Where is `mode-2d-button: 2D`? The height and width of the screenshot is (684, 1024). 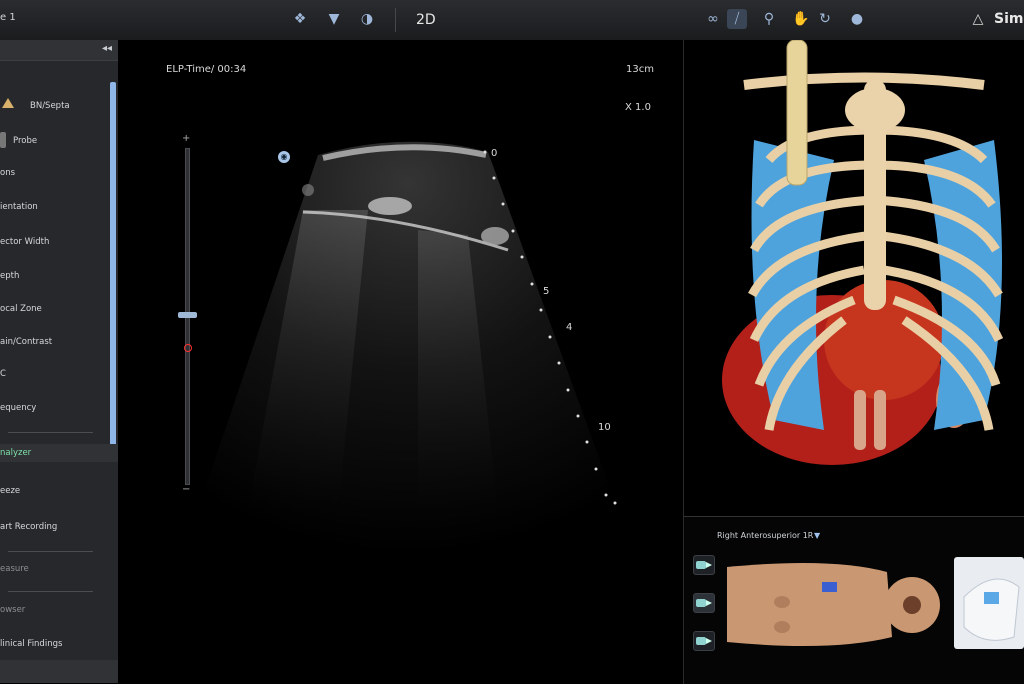
mode-2d-button: 2D is located at coordinates (426, 20).